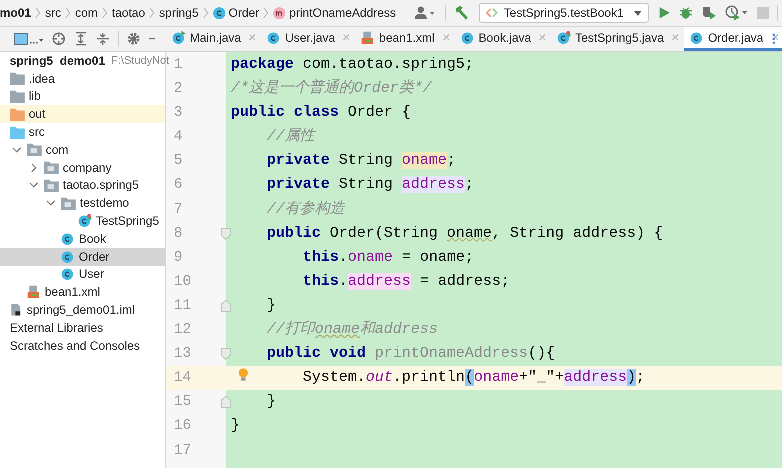 The height and width of the screenshot is (468, 782). Describe the element at coordinates (352, 330) in the screenshot. I see `code-line: //打印oname和address` at that location.